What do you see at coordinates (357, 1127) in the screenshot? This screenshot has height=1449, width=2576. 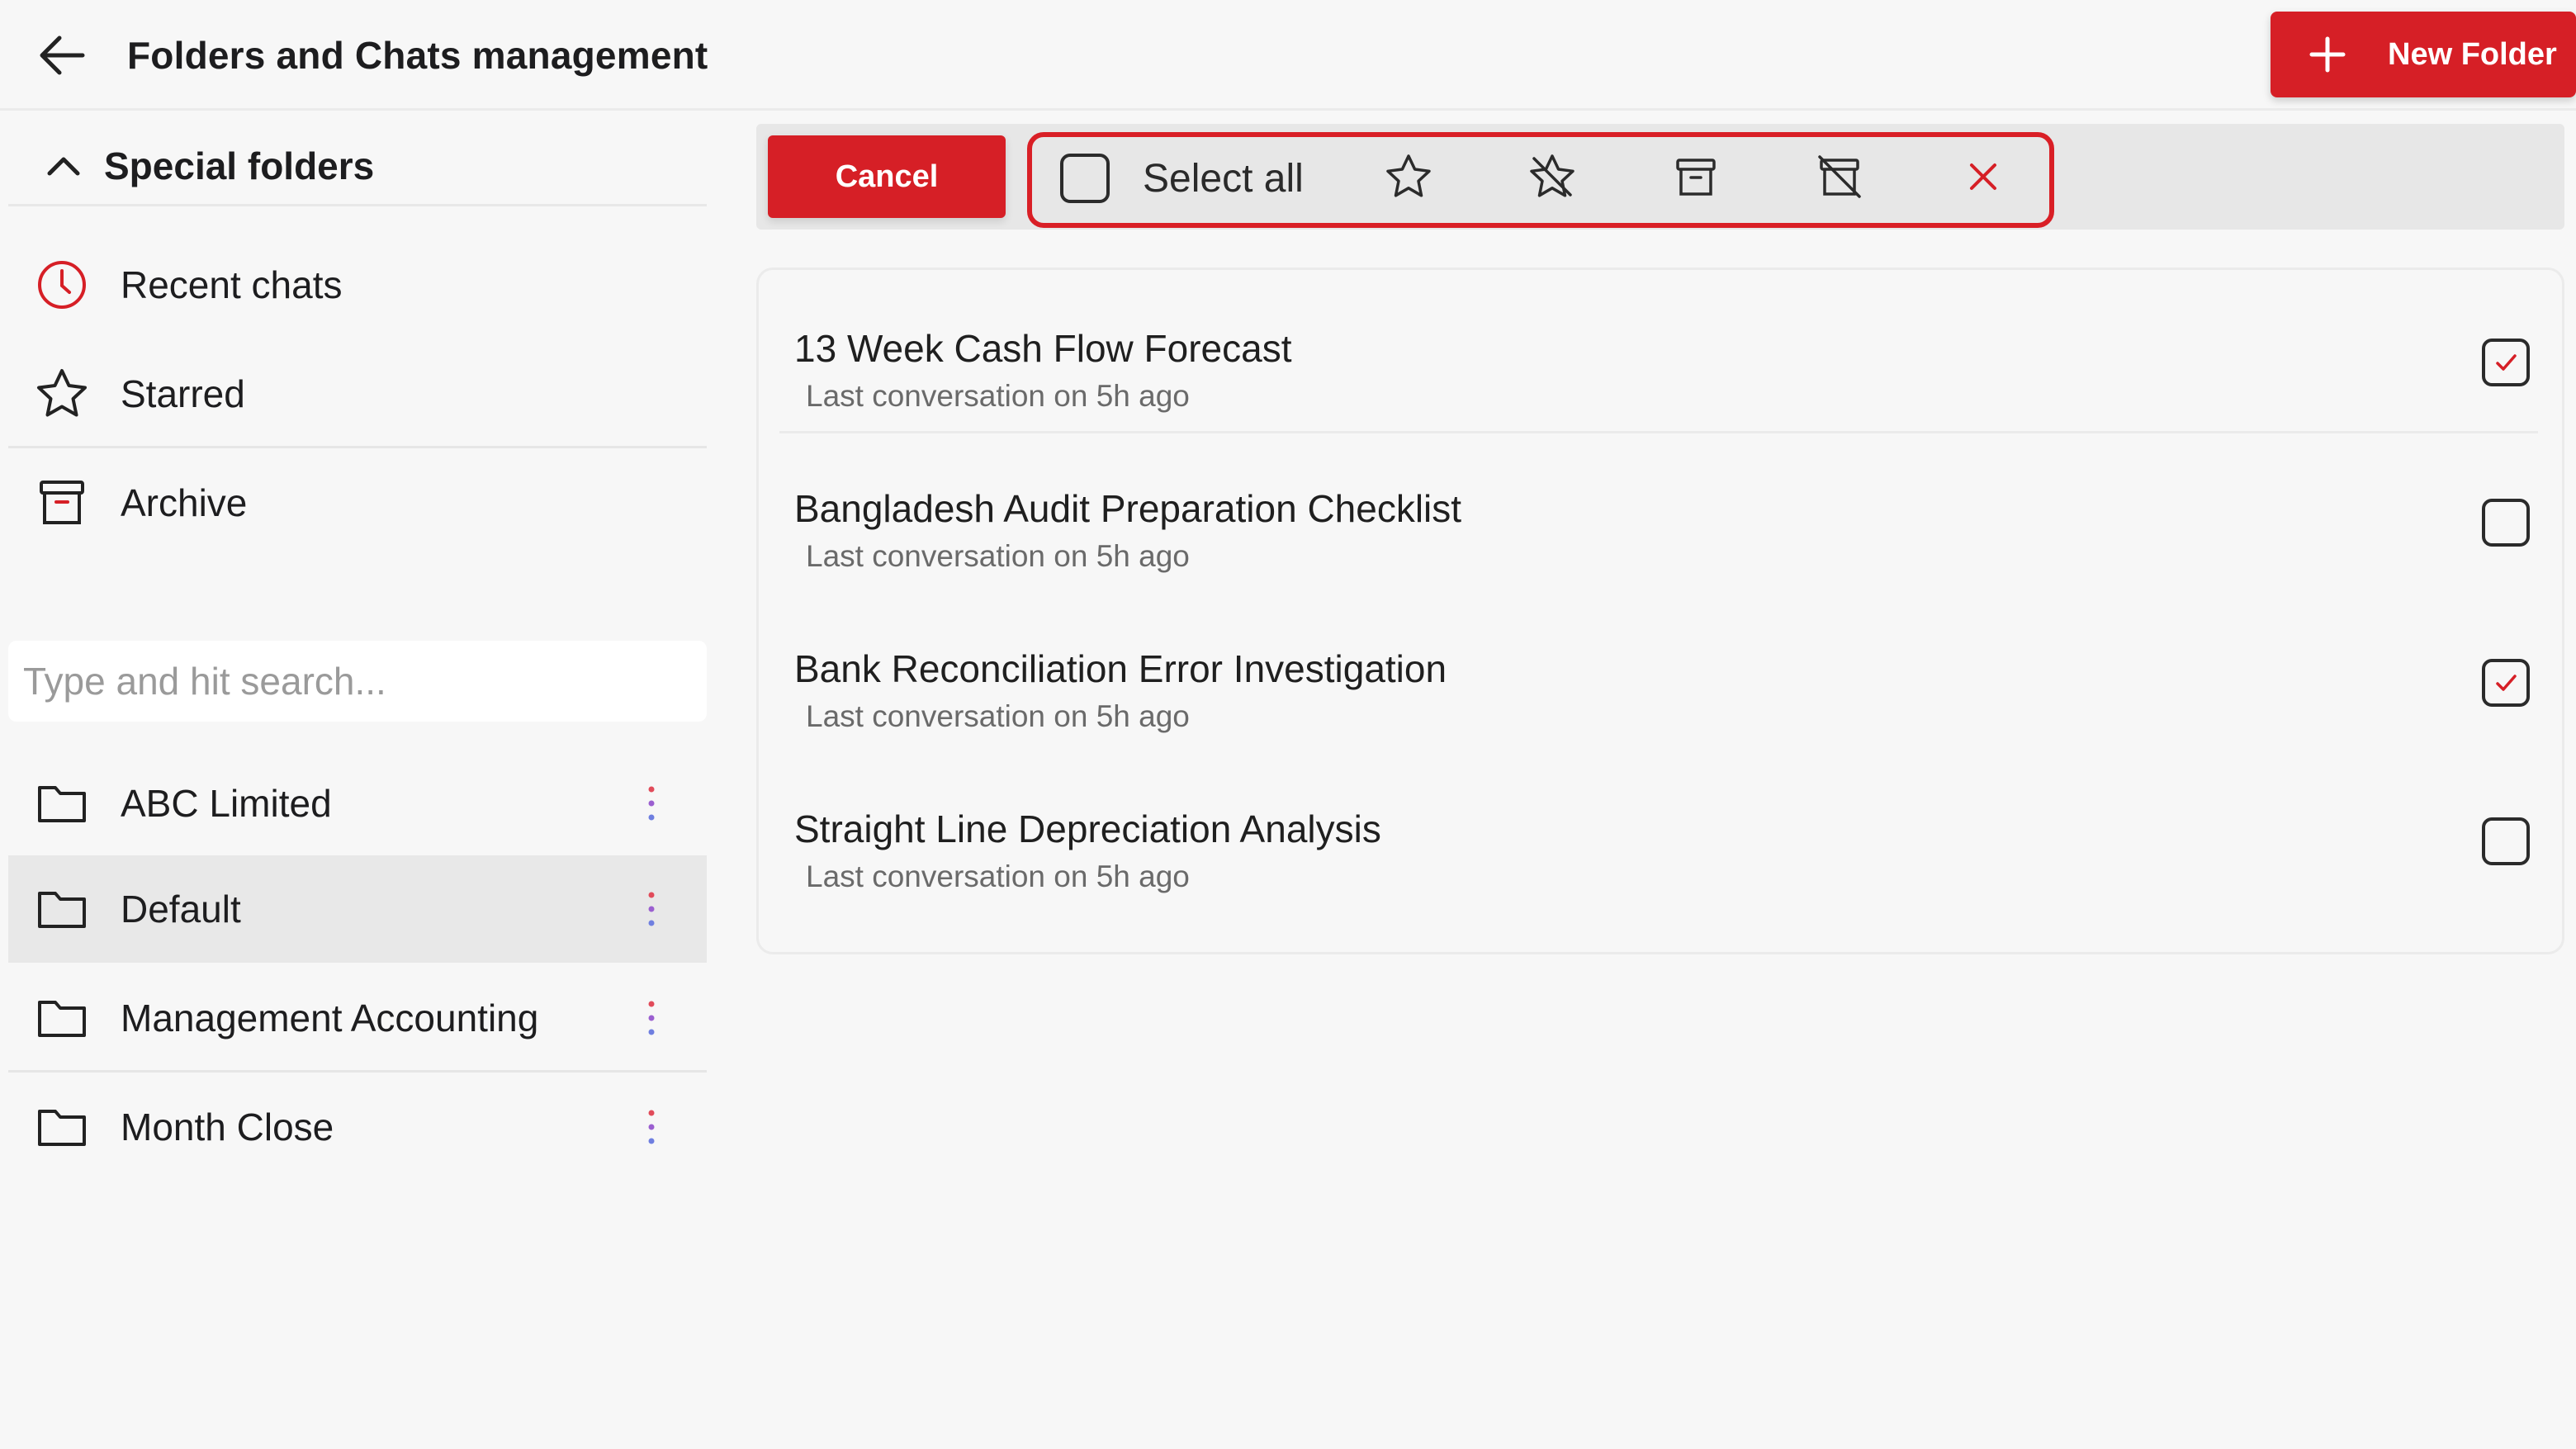 I see `folder-item-month-close: Month Close` at bounding box center [357, 1127].